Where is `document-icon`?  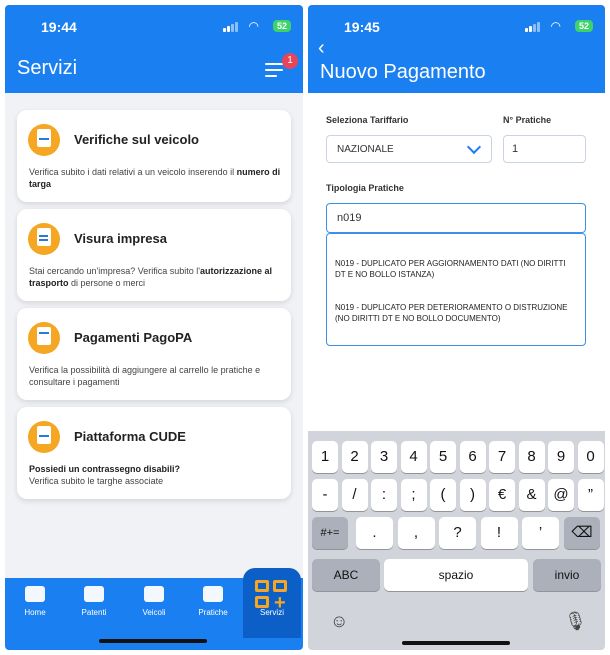 document-icon is located at coordinates (44, 239).